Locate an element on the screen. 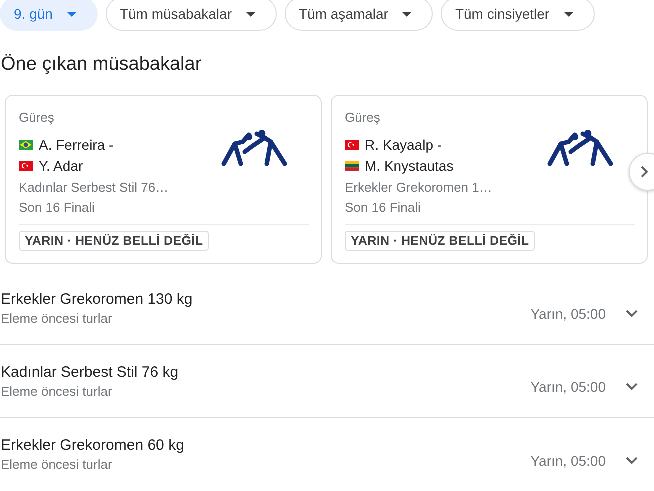 This screenshot has height=491, width=654. filter-chip: Tüm cinsiyetler is located at coordinates (518, 15).